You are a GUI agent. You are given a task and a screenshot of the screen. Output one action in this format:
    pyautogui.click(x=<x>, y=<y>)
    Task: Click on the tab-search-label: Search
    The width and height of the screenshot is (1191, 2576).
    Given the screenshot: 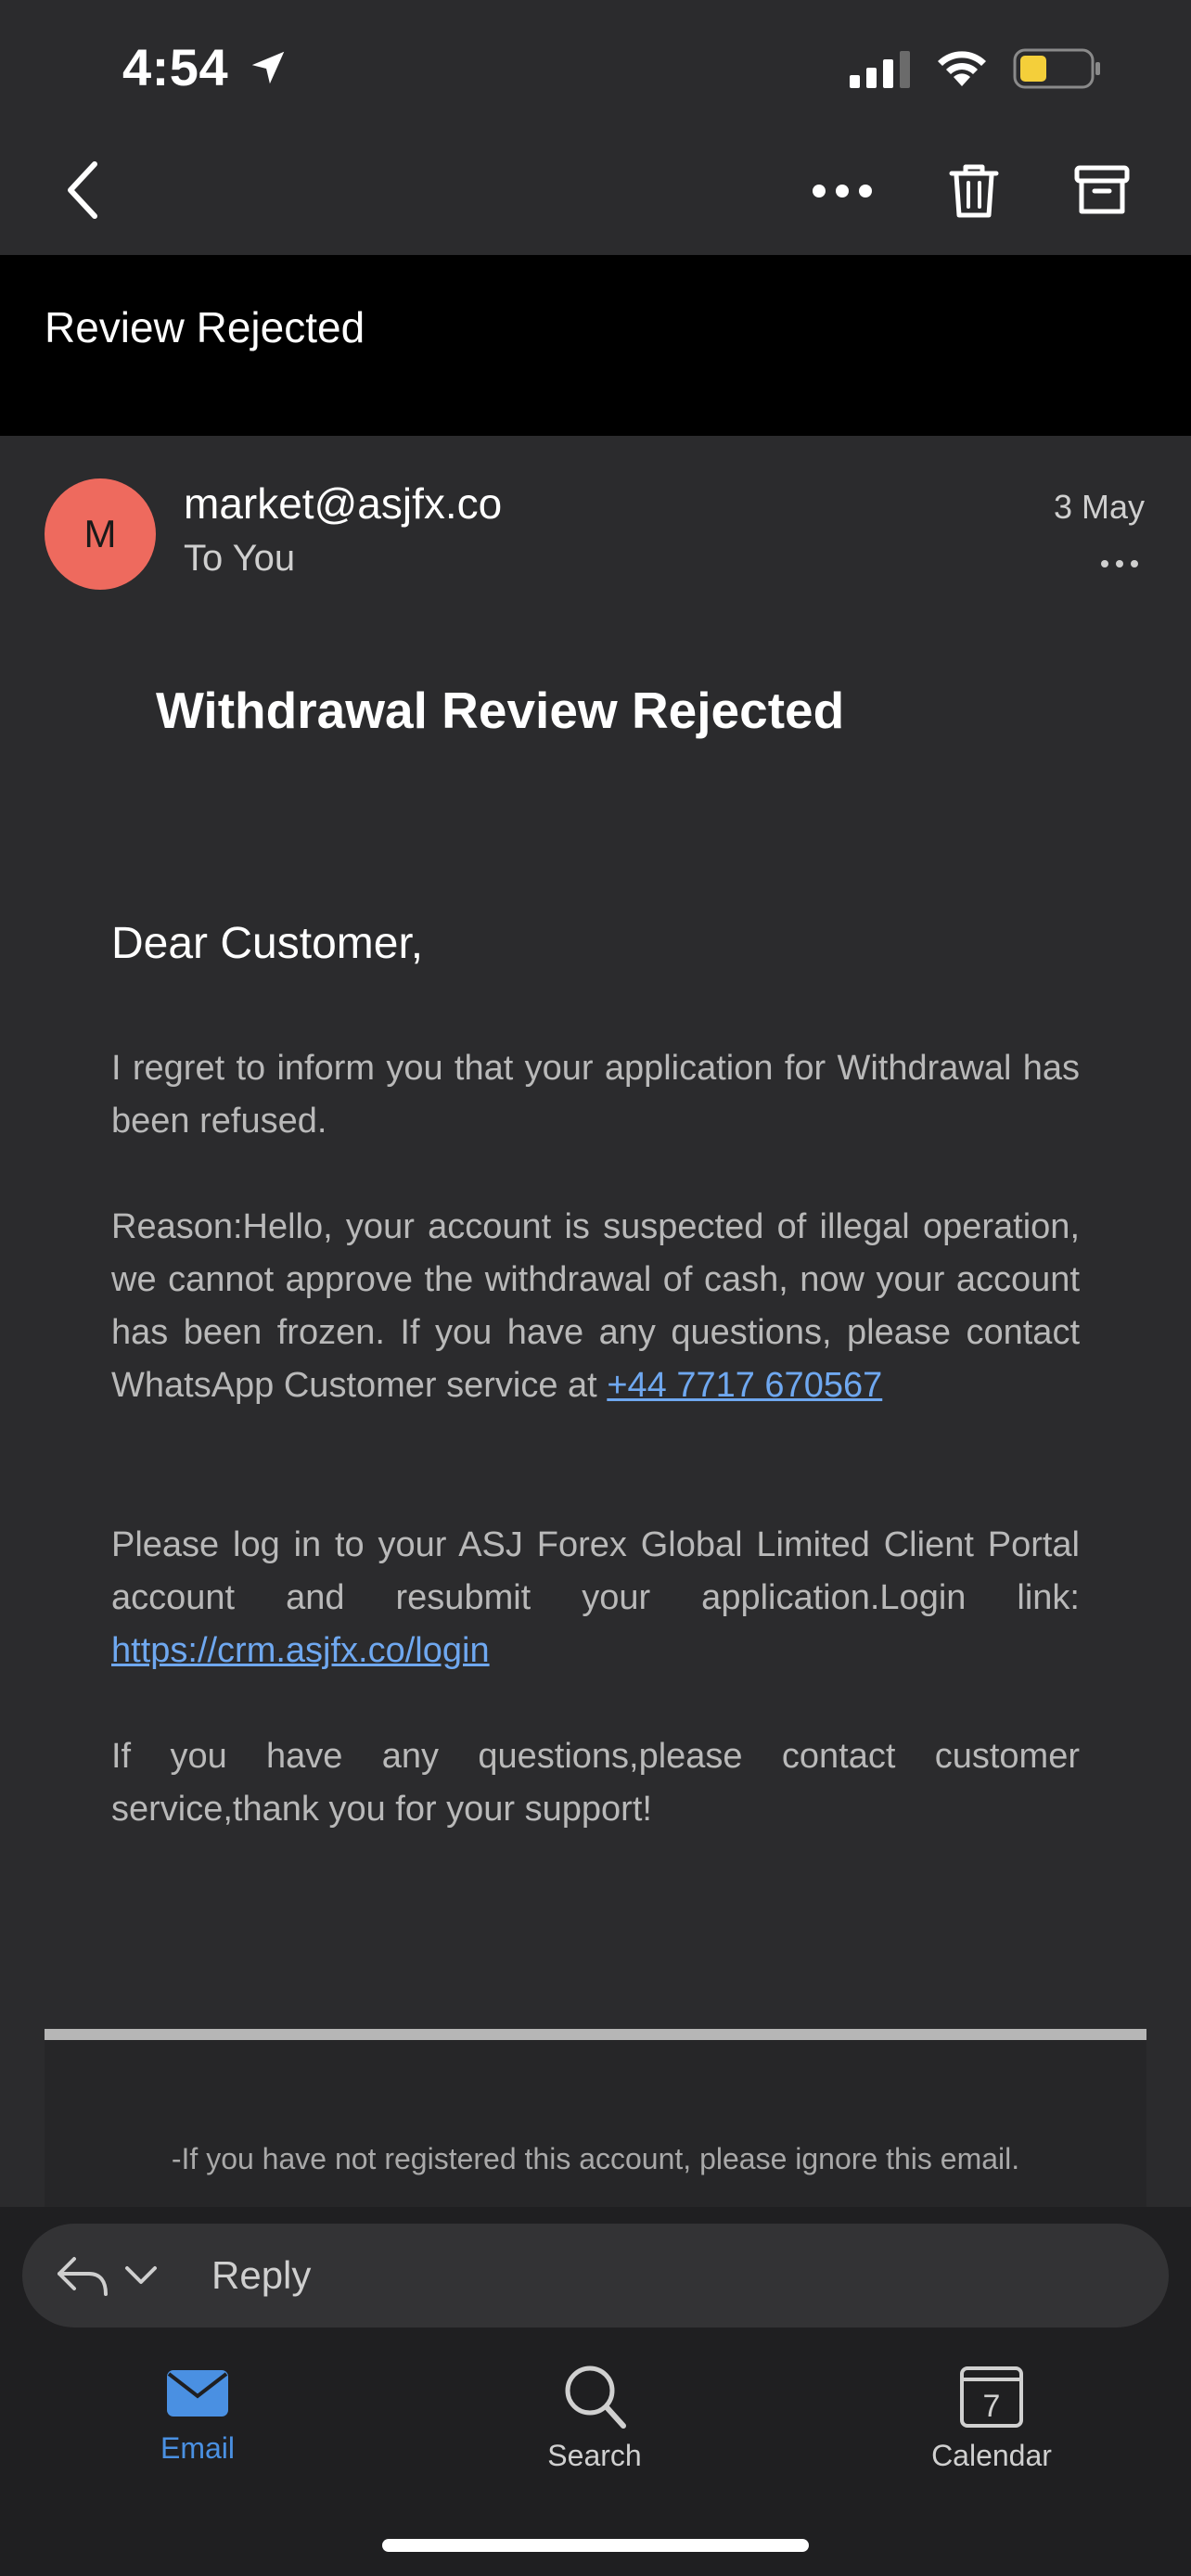 What is the action you would take?
    pyautogui.click(x=594, y=2455)
    